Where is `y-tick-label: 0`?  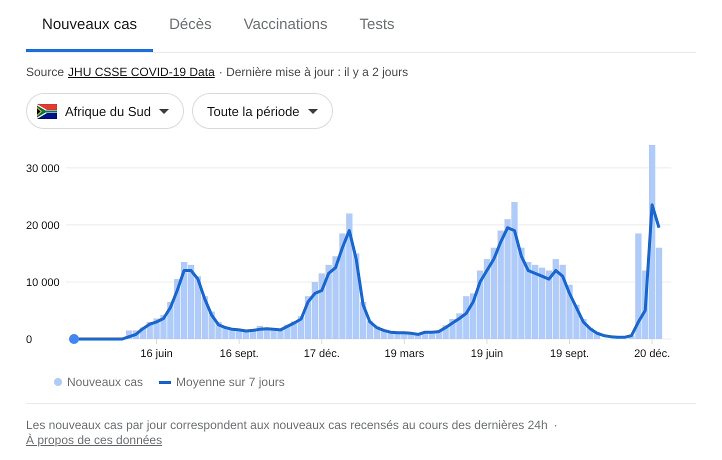 y-tick-label: 0 is located at coordinates (29, 340).